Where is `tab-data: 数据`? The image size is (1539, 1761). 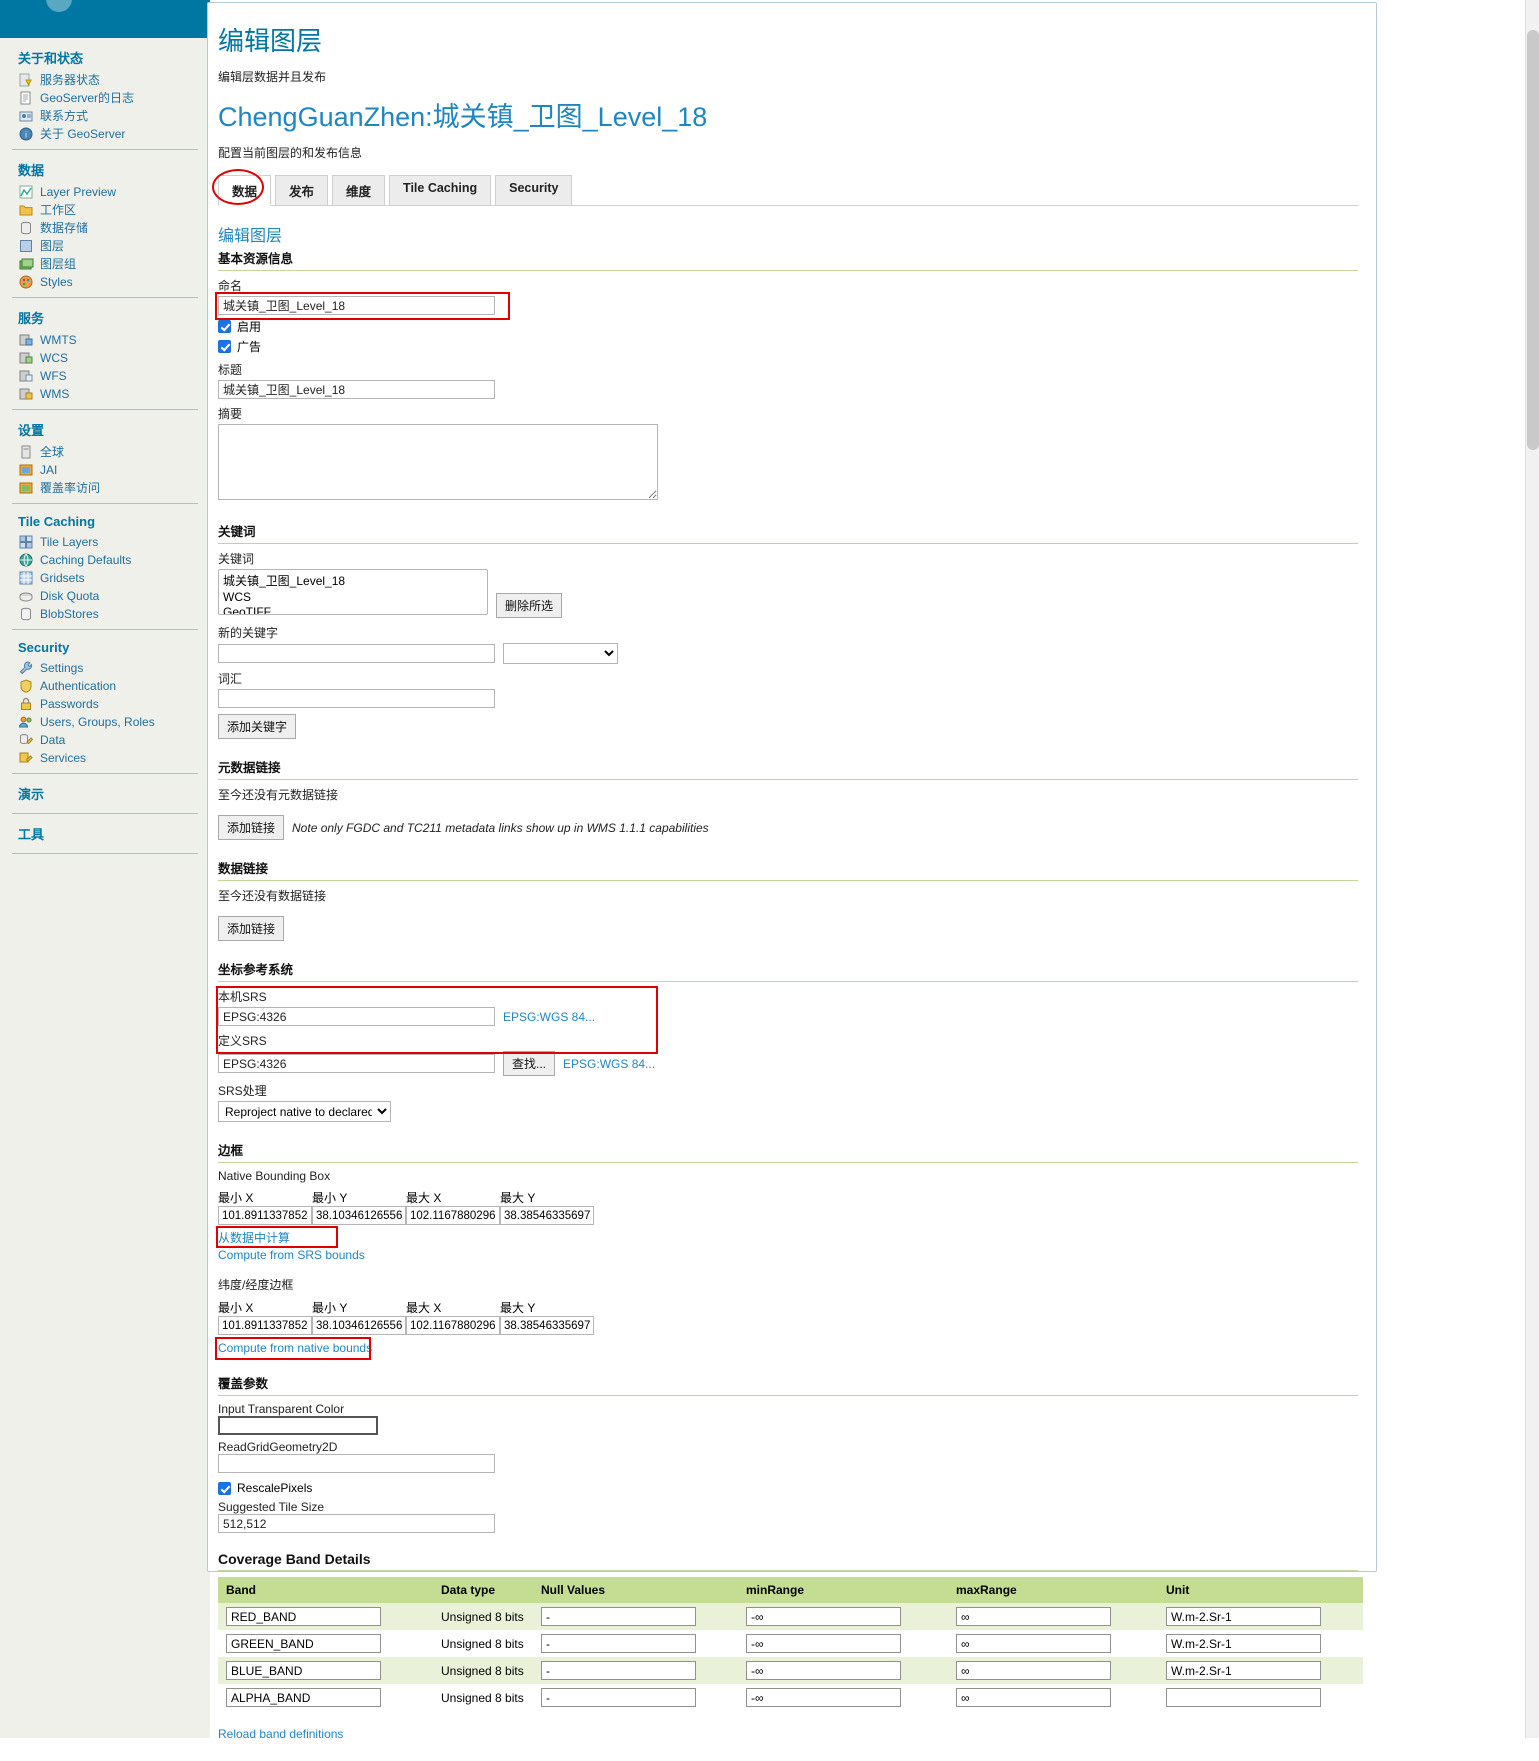
tab-data: 数据 is located at coordinates (245, 190).